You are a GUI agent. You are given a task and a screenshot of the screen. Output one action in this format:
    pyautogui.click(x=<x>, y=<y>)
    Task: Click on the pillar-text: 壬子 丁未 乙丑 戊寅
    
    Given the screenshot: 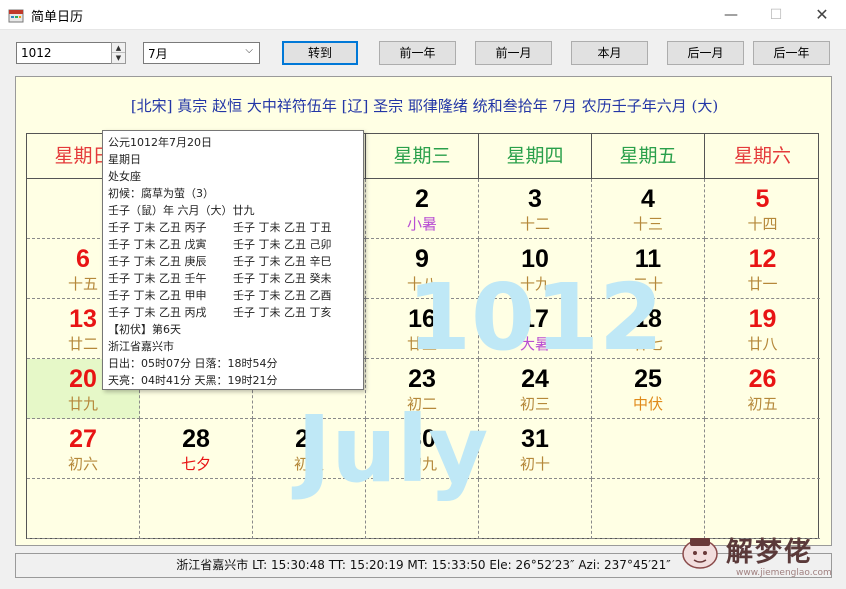 What is the action you would take?
    pyautogui.click(x=157, y=244)
    